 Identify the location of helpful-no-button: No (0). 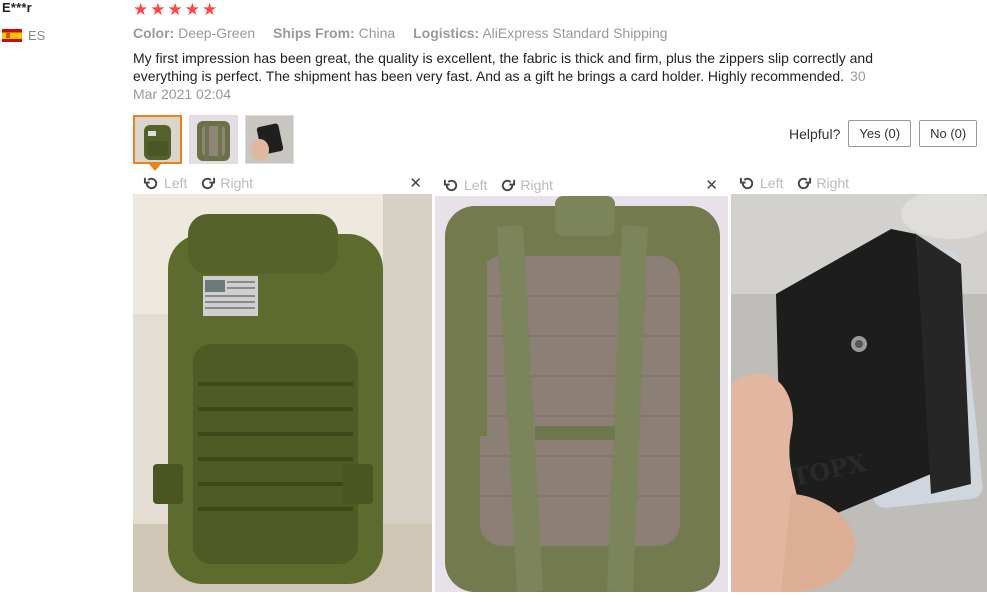
(948, 133).